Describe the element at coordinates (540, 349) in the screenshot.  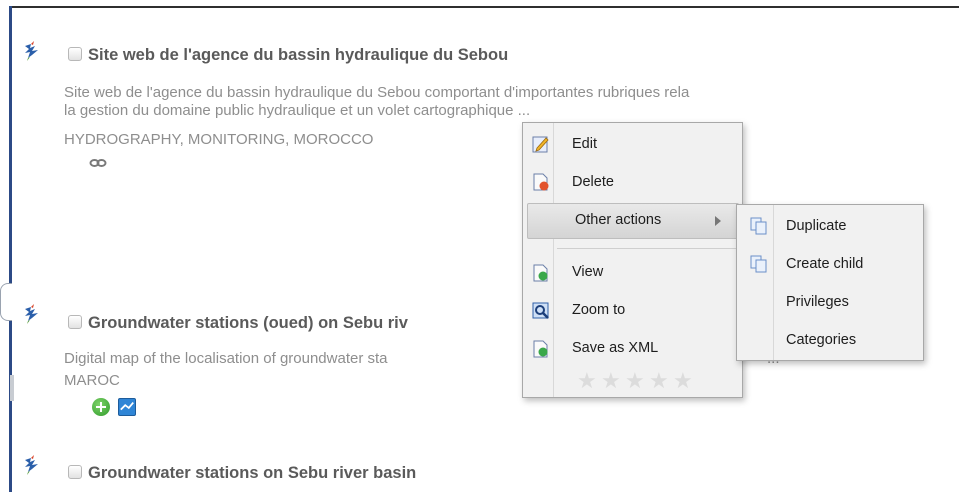
I see `xml-icon` at that location.